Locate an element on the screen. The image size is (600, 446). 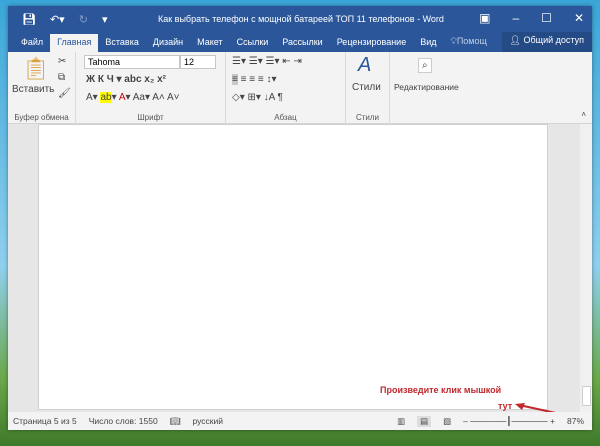
editing-button: Редактирование is located at coordinates (426, 87).